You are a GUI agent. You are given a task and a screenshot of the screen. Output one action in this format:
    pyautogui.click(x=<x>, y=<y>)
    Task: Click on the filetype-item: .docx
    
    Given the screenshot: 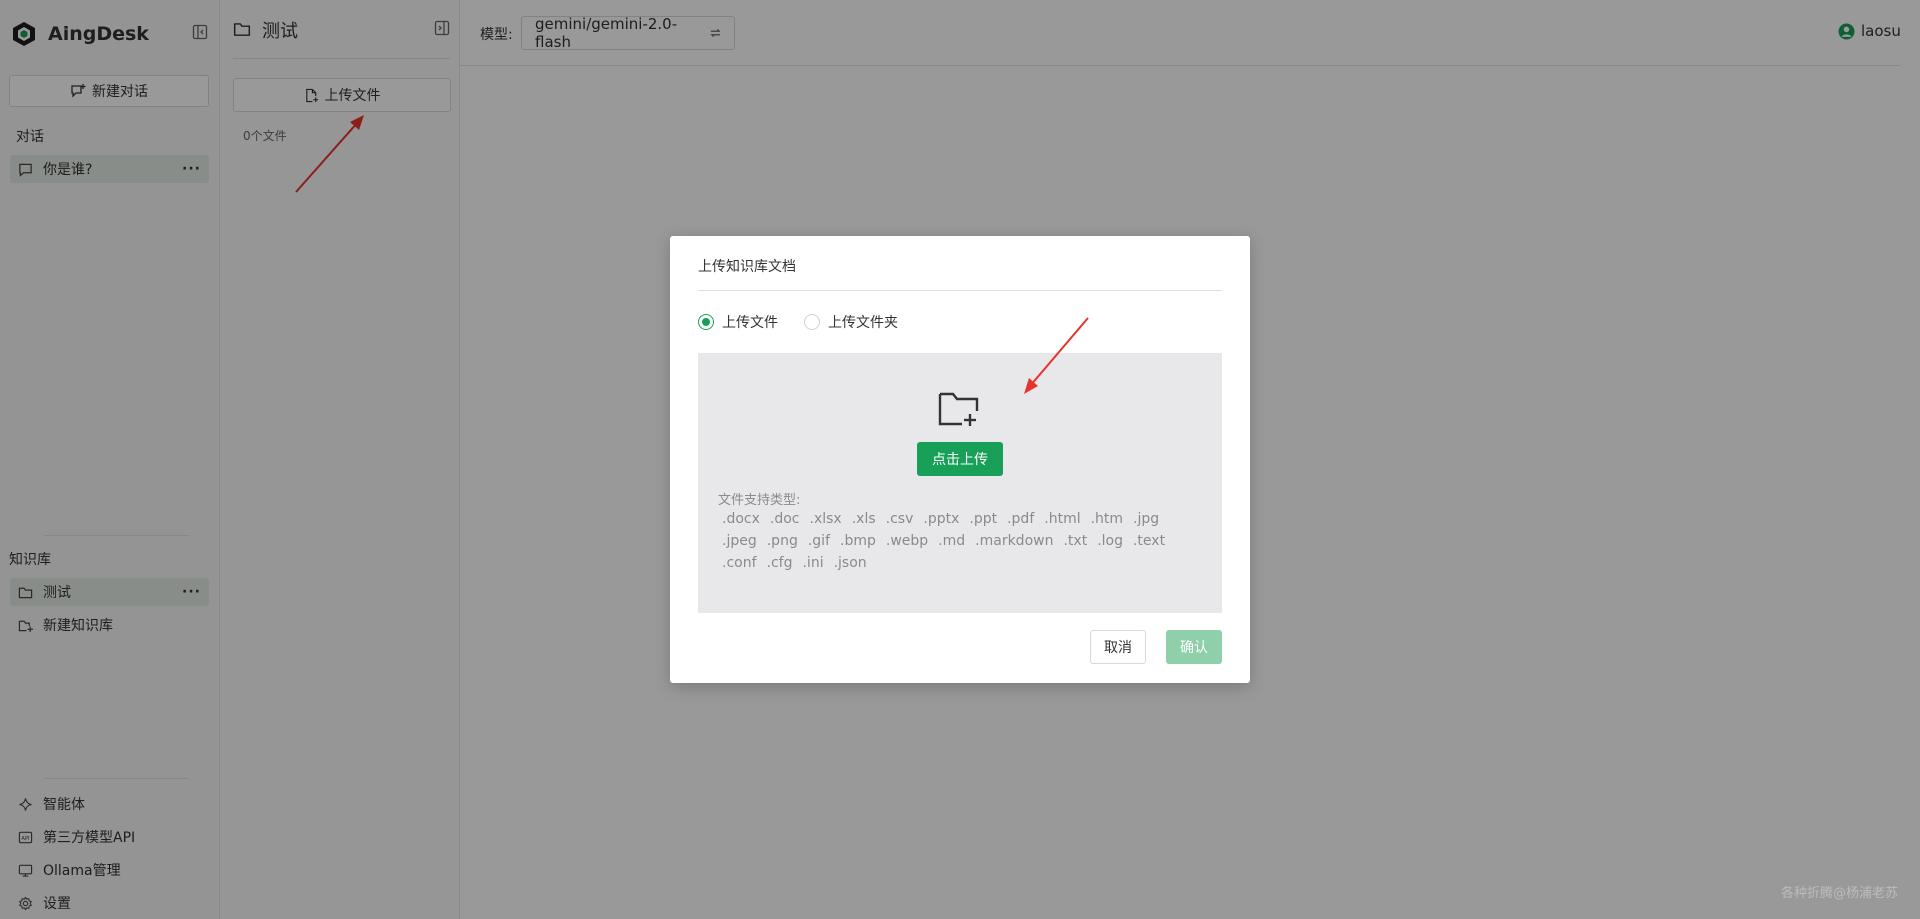 What is the action you would take?
    pyautogui.click(x=741, y=519)
    